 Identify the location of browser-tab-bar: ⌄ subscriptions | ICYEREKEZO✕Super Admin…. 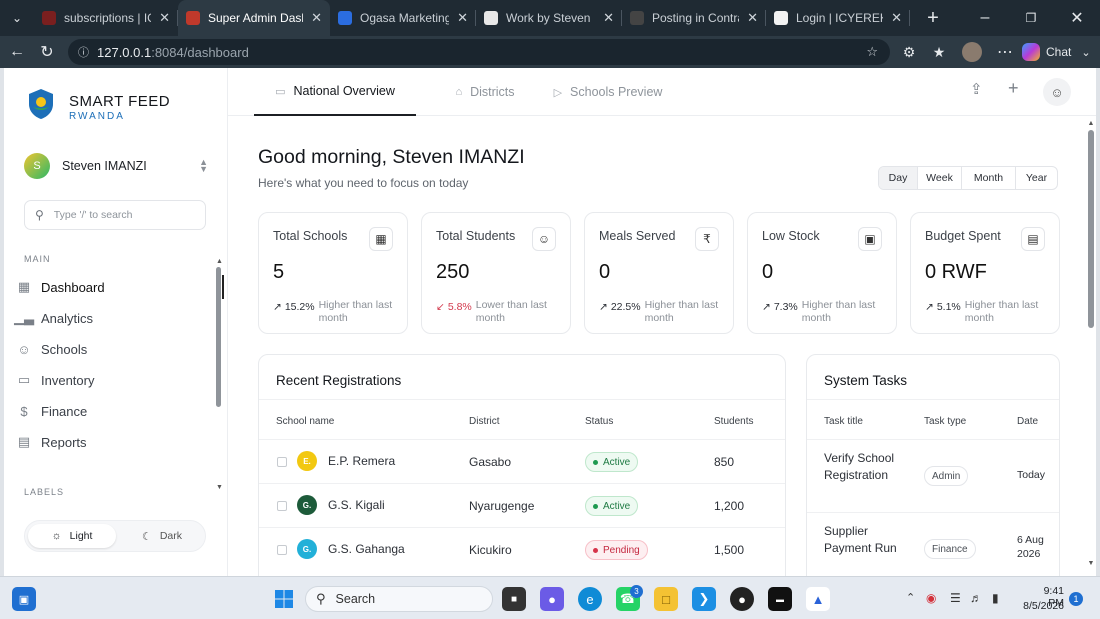
(550, 18).